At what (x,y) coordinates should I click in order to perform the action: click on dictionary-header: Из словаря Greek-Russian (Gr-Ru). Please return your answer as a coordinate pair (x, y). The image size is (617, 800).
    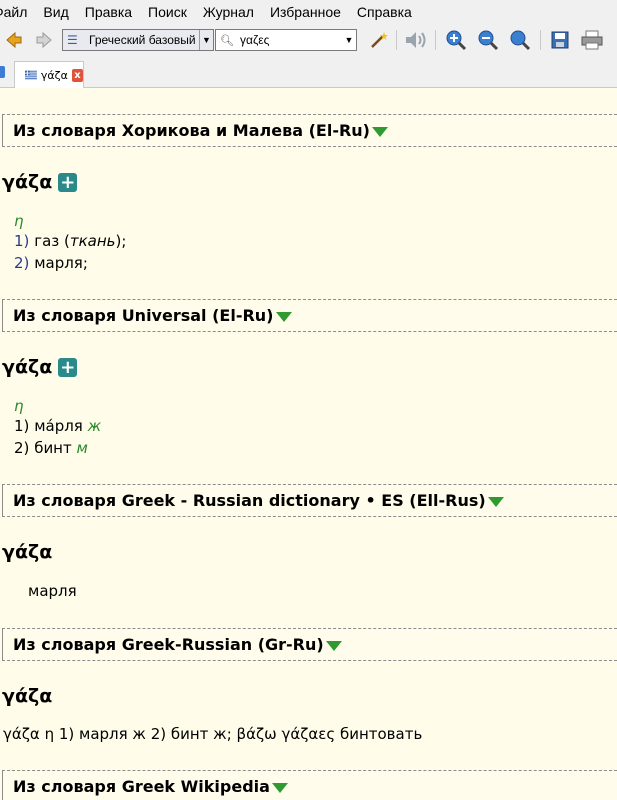
    Looking at the image, I should click on (309, 644).